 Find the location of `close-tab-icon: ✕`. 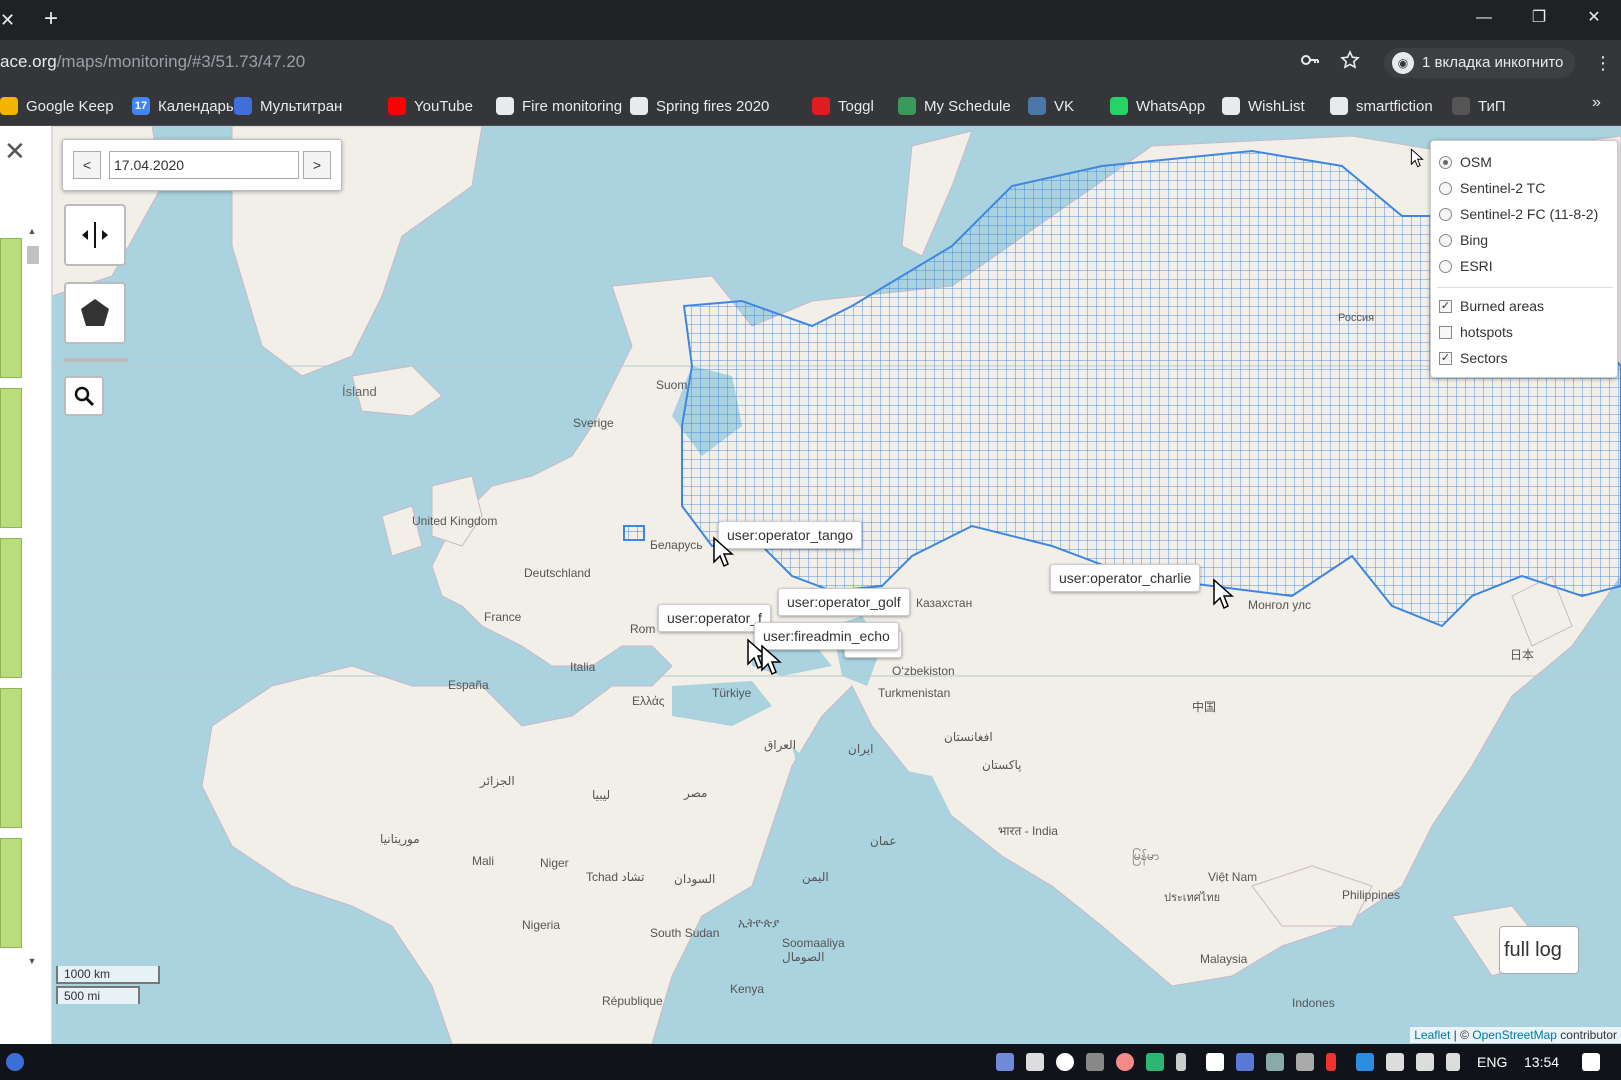

close-tab-icon: ✕ is located at coordinates (7, 20).